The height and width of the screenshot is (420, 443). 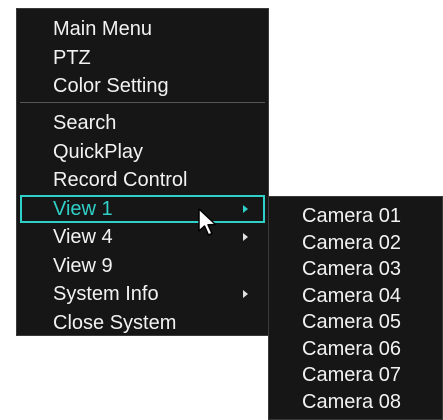 I want to click on menu-item-label: Color Setting, so click(x=111, y=86).